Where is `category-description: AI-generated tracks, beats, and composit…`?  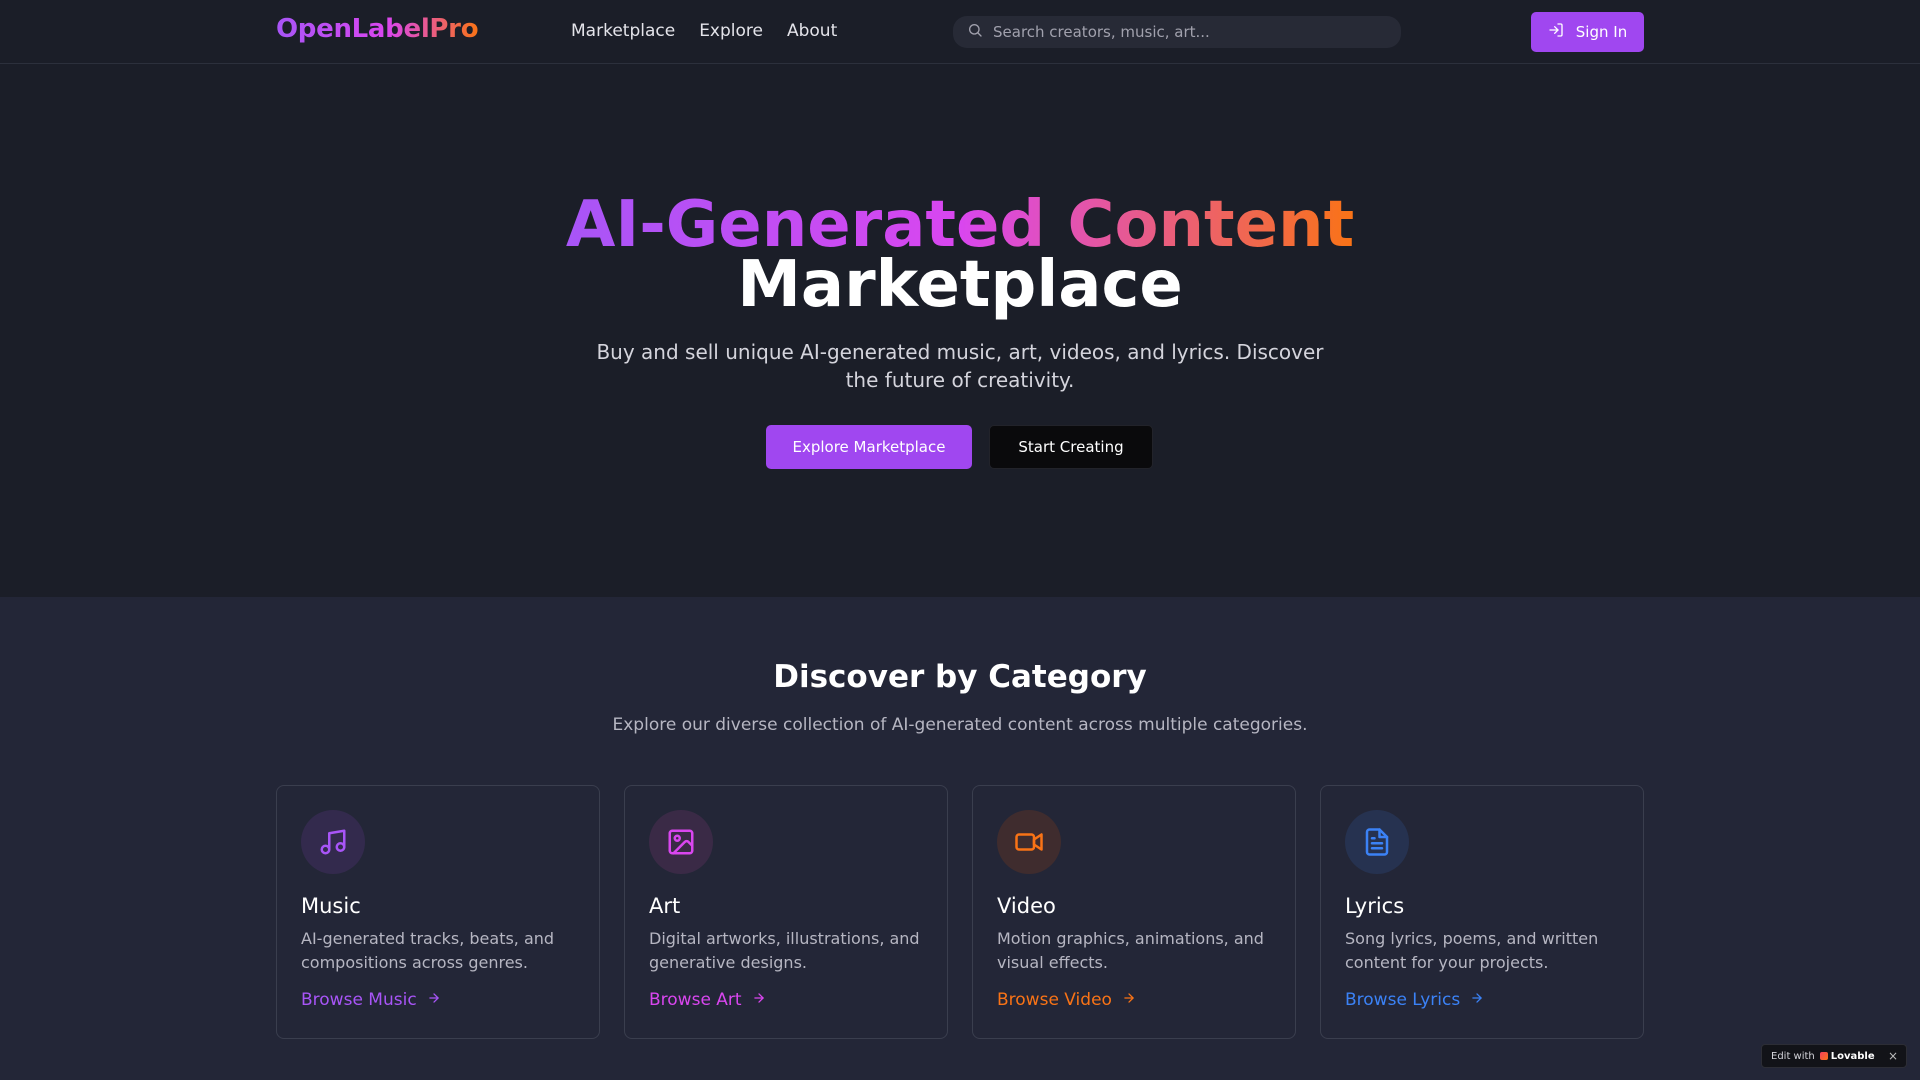
category-description: AI-generated tracks, beats, and composit… is located at coordinates (428, 950).